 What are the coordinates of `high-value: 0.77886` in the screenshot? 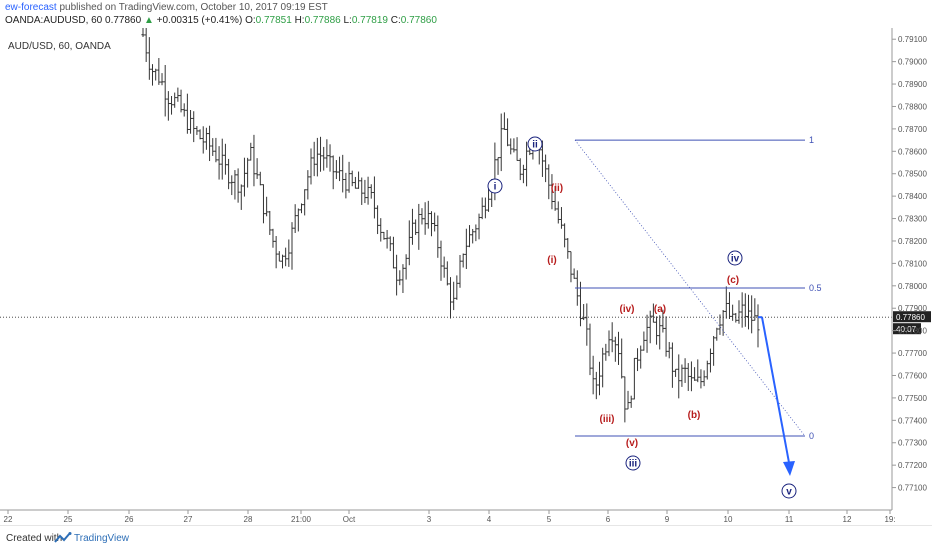 It's located at (322, 20).